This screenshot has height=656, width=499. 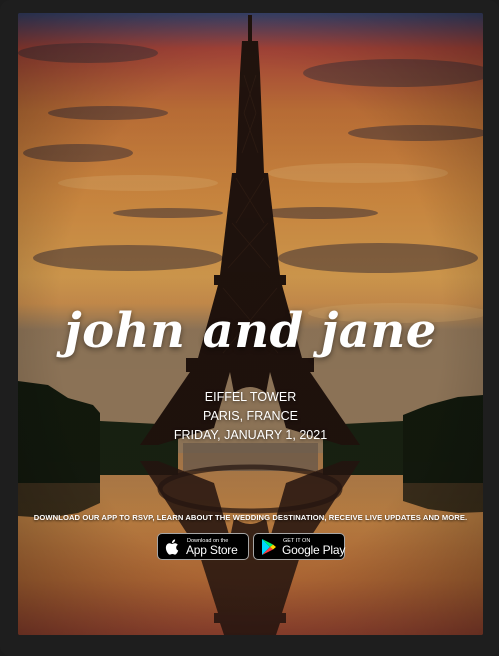 I want to click on app-store-button: Download on the App Store, so click(x=203, y=546).